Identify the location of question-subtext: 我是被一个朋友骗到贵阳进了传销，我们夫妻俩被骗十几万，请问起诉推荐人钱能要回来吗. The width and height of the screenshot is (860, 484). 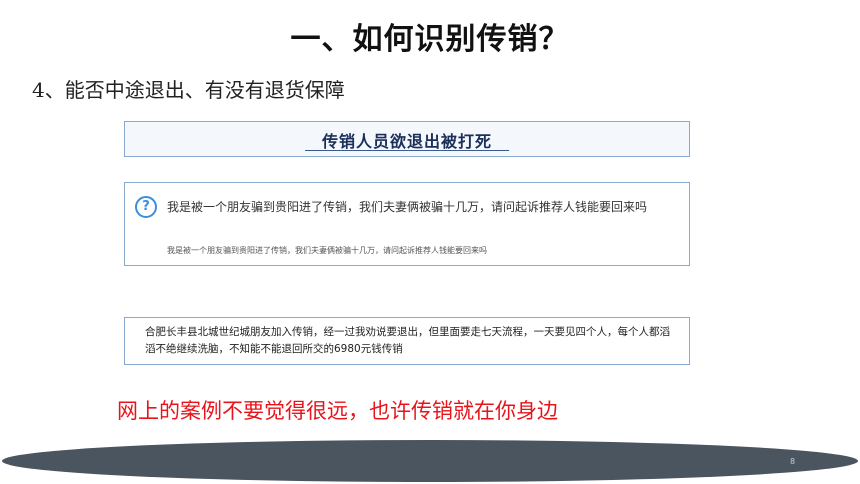
(327, 250).